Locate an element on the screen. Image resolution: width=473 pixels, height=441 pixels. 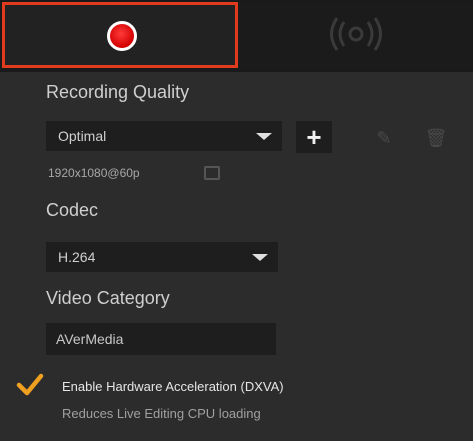
resolution-text: 1920x1080@60p is located at coordinates (94, 173).